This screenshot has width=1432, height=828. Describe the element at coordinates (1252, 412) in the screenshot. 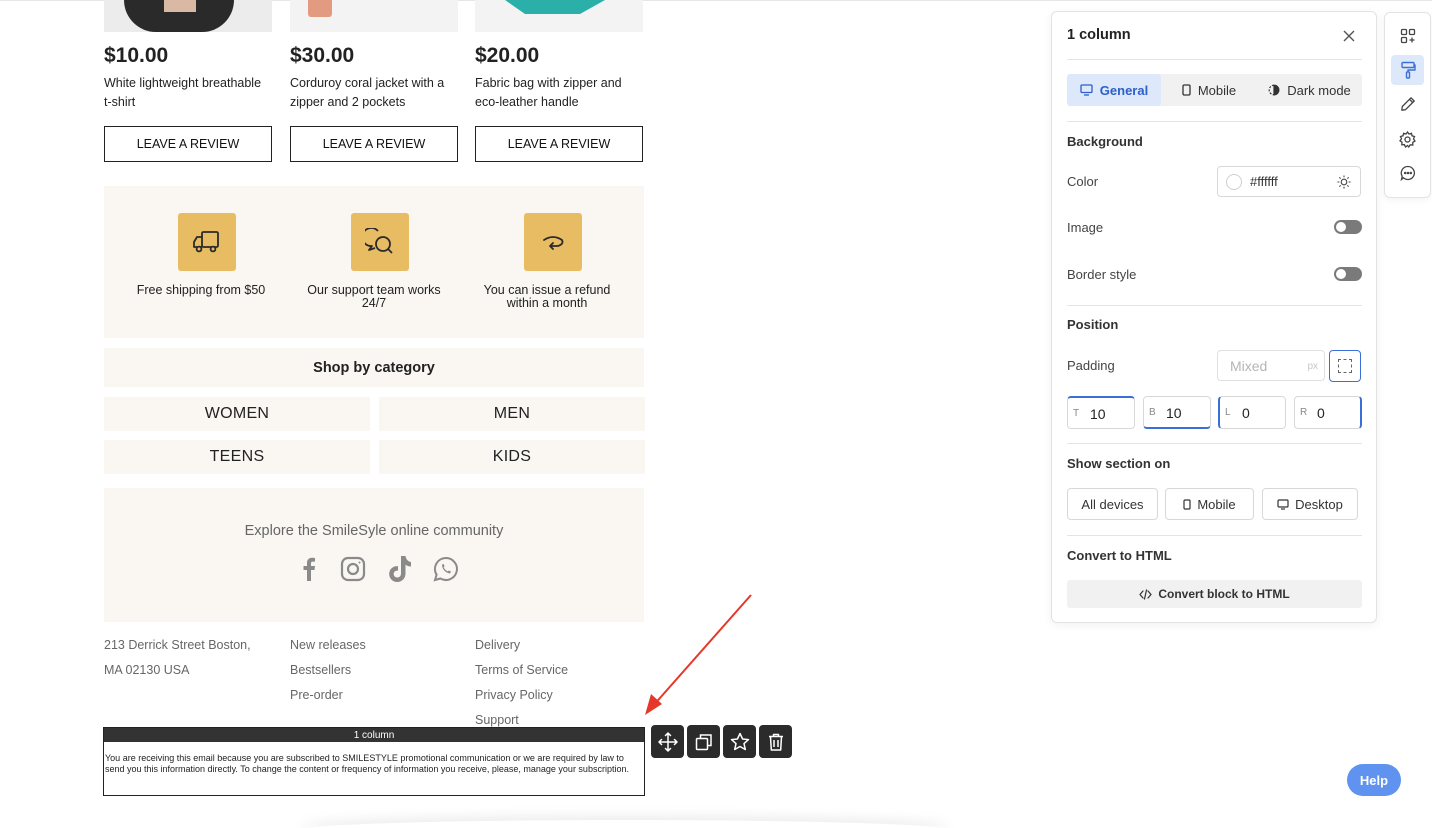

I see `padding-left-field: L 0` at that location.